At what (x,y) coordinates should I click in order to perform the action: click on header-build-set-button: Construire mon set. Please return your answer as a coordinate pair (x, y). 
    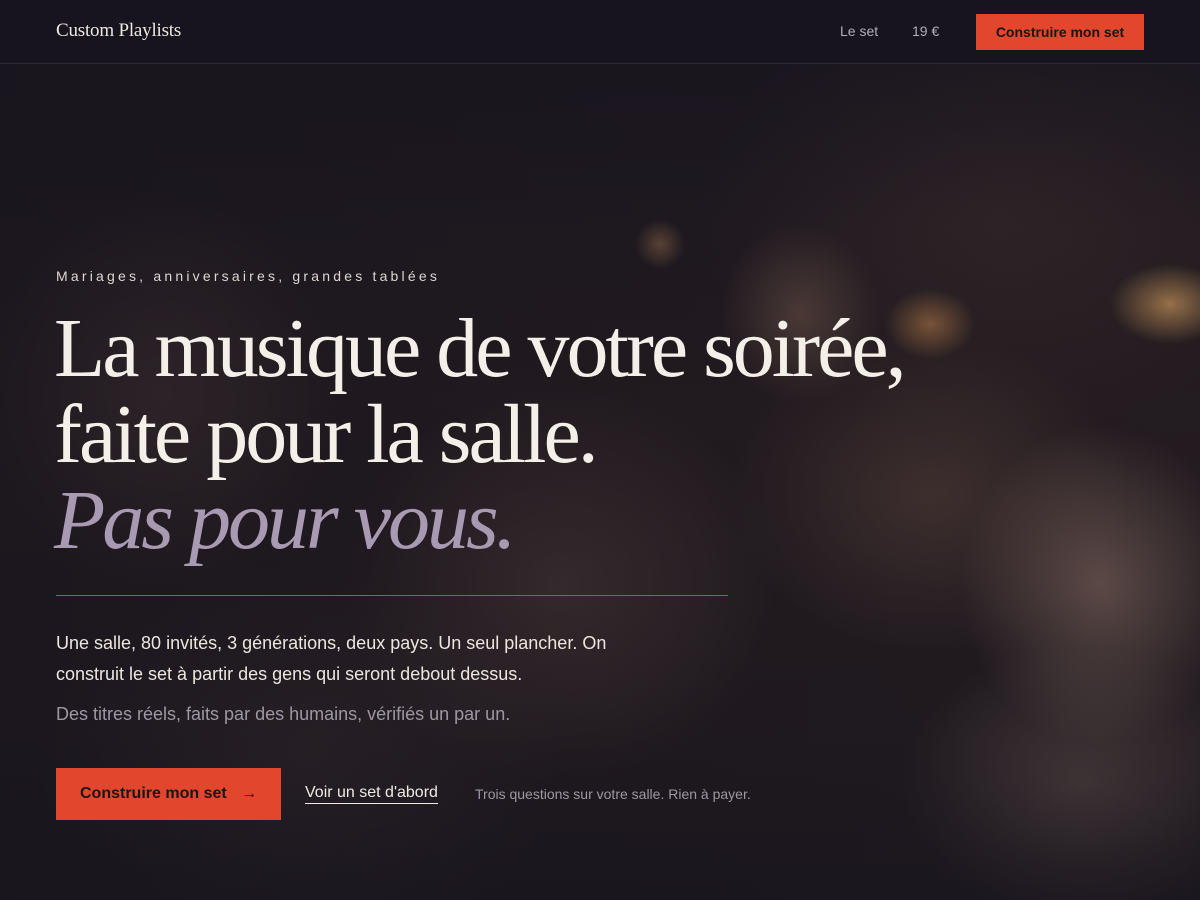
    Looking at the image, I should click on (1060, 32).